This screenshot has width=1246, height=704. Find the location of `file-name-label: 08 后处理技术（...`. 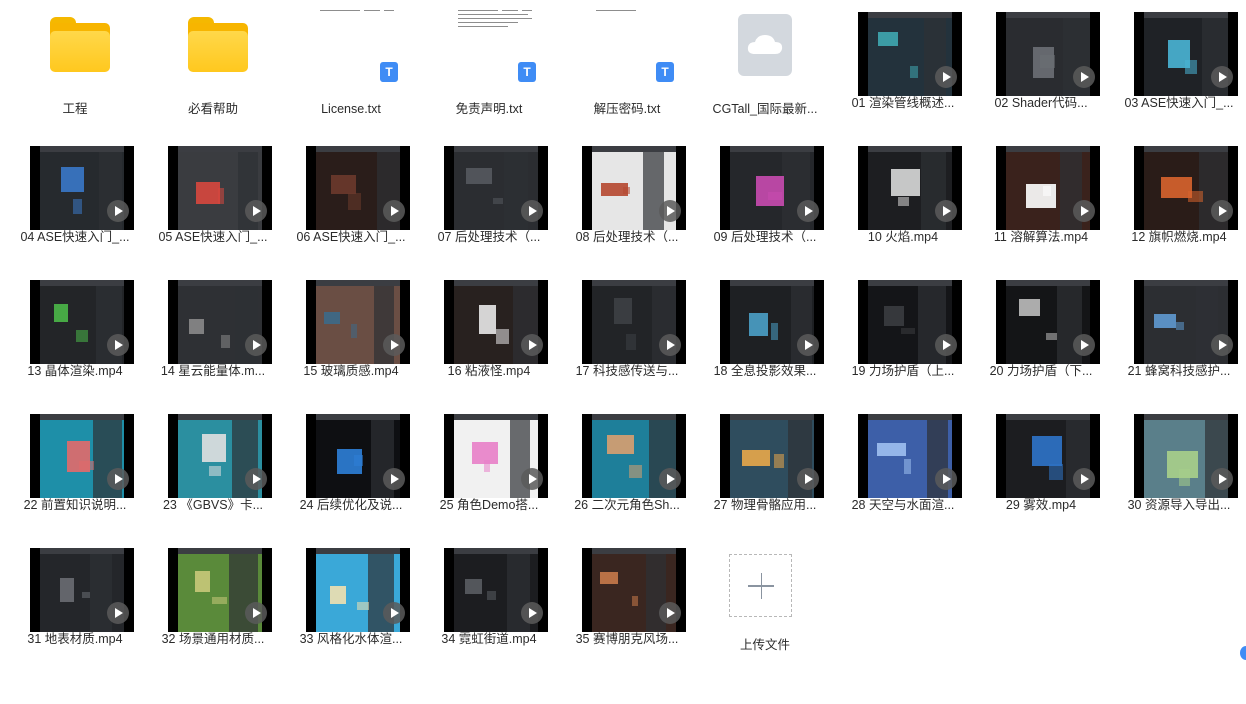

file-name-label: 08 后处理技术（... is located at coordinates (627, 237).